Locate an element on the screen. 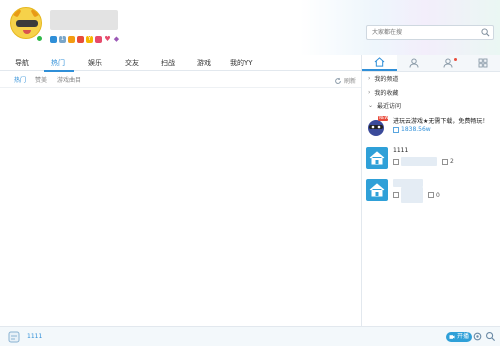 Image resolution: width=500 pixels, height=346 pixels. home-icon is located at coordinates (379, 62).